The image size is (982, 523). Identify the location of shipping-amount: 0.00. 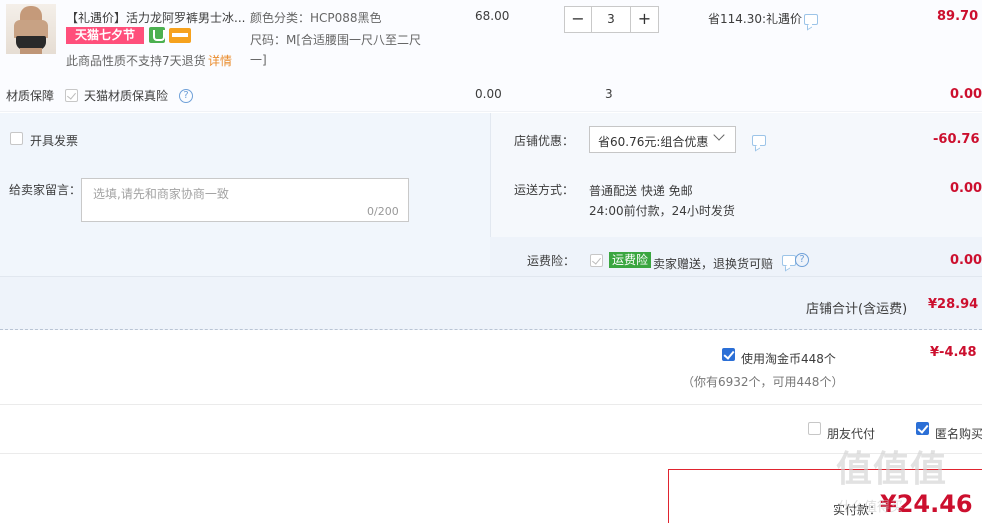
(966, 188).